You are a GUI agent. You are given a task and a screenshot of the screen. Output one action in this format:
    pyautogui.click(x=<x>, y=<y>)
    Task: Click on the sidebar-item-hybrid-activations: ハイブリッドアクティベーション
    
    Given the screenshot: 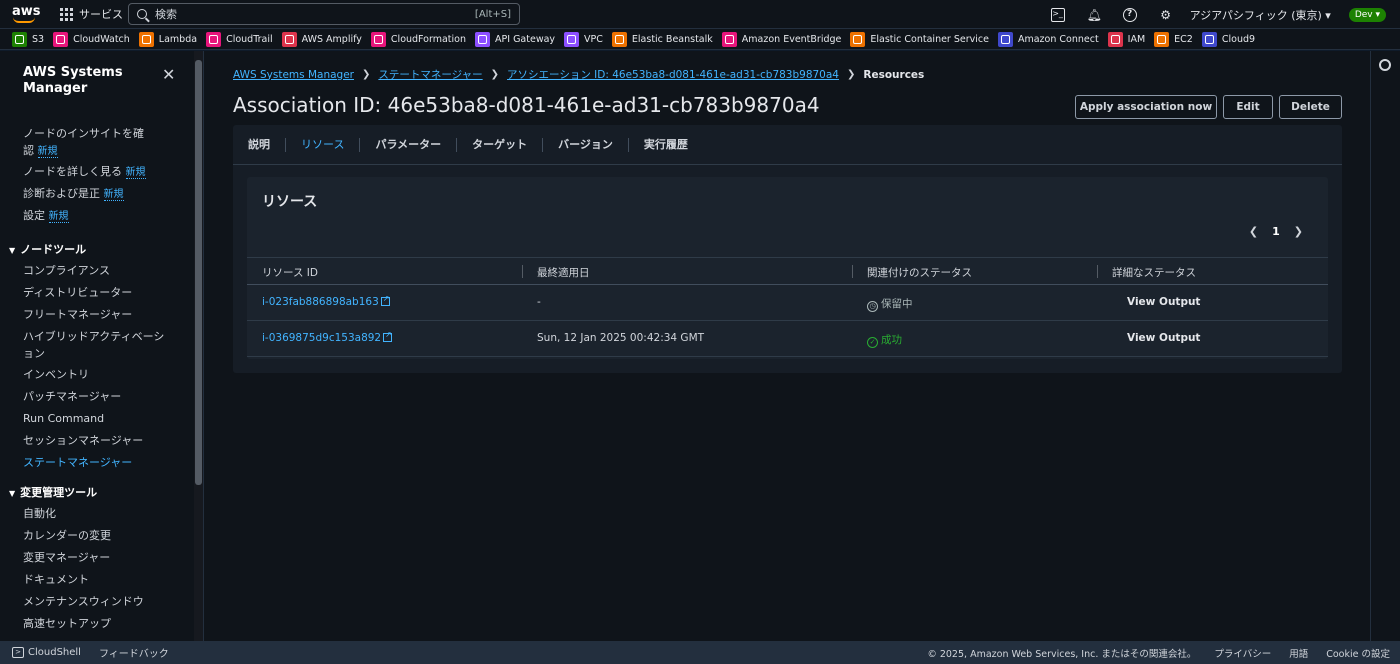 What is the action you would take?
    pyautogui.click(x=98, y=345)
    